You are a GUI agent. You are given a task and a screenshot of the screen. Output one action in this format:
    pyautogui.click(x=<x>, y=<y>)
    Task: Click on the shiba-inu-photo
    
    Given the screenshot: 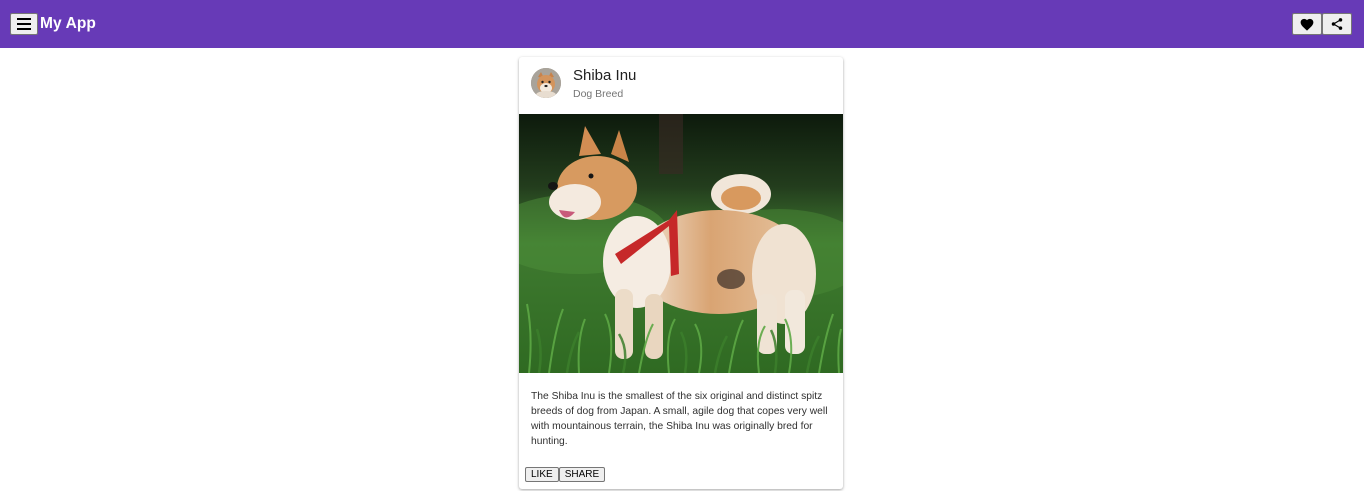 What is the action you would take?
    pyautogui.click(x=681, y=243)
    